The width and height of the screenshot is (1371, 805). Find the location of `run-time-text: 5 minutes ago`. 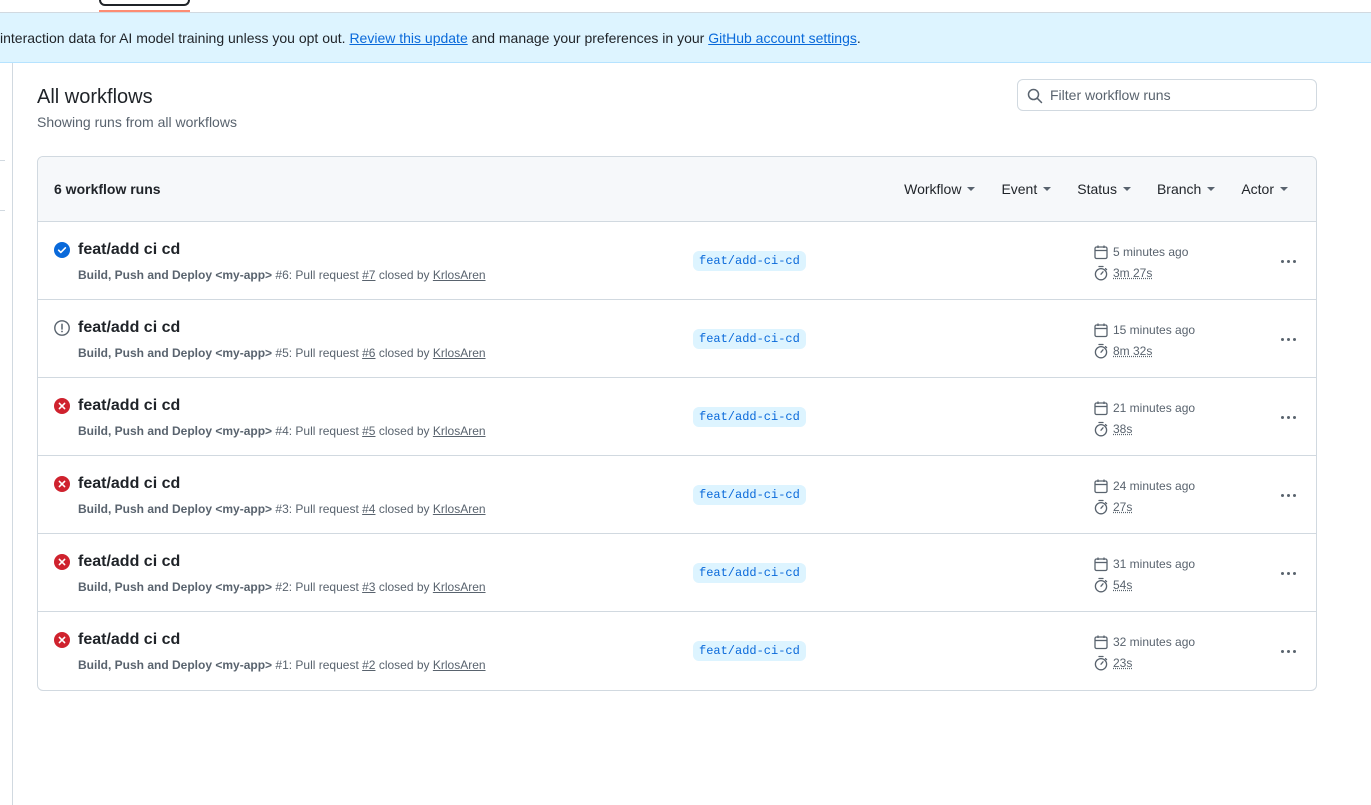

run-time-text: 5 minutes ago is located at coordinates (1151, 252).